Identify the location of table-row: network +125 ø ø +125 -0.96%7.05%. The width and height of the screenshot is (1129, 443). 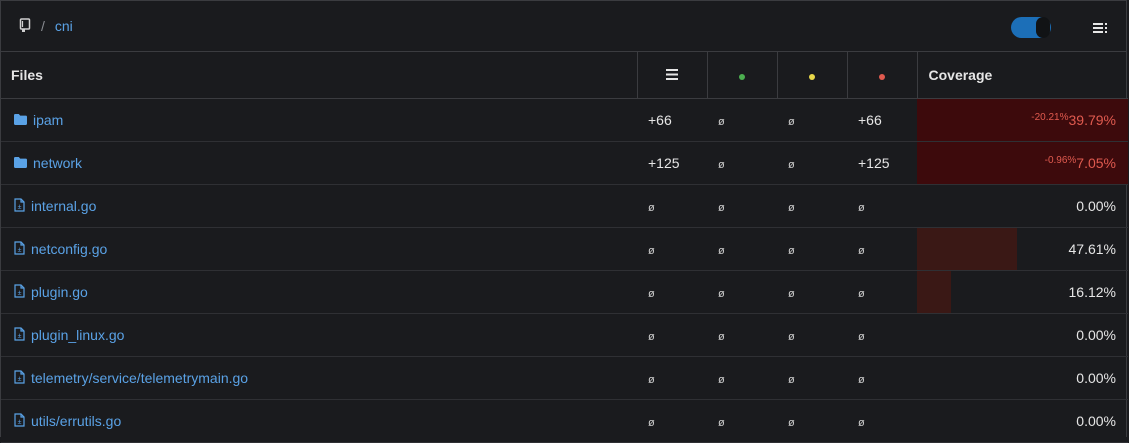
(564, 163).